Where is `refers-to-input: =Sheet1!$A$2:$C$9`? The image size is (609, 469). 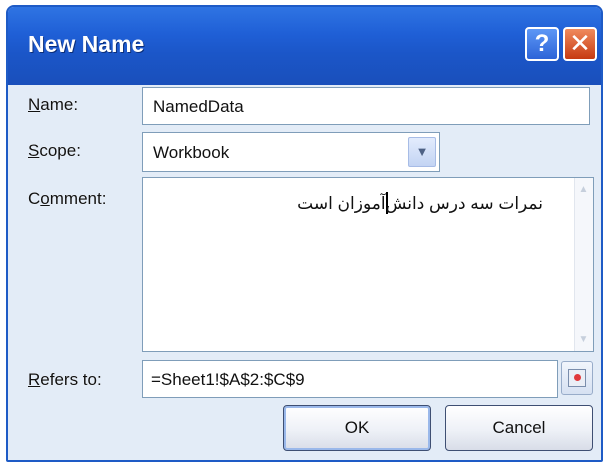
refers-to-input: =Sheet1!$A$2:$C$9 is located at coordinates (350, 379).